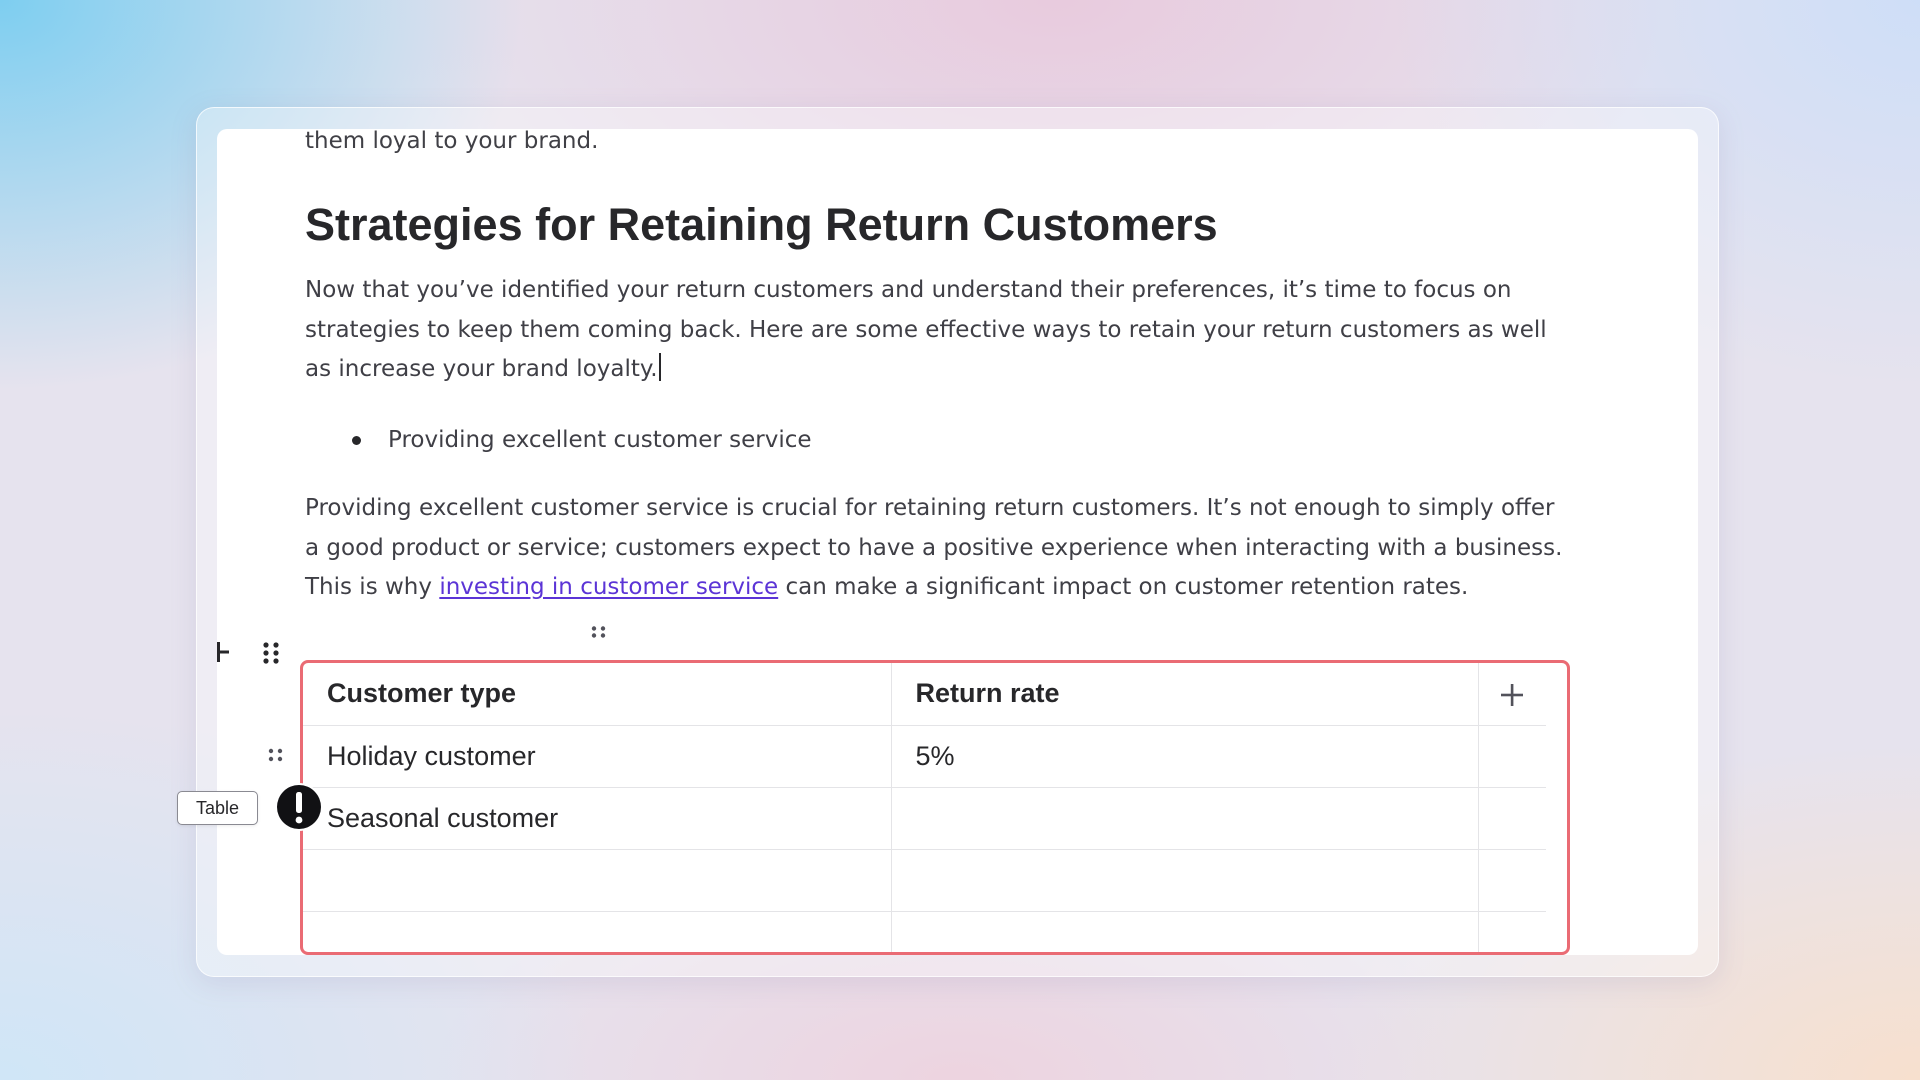 This screenshot has height=1080, width=1920. I want to click on customer-service-link: investing in customer service, so click(608, 587).